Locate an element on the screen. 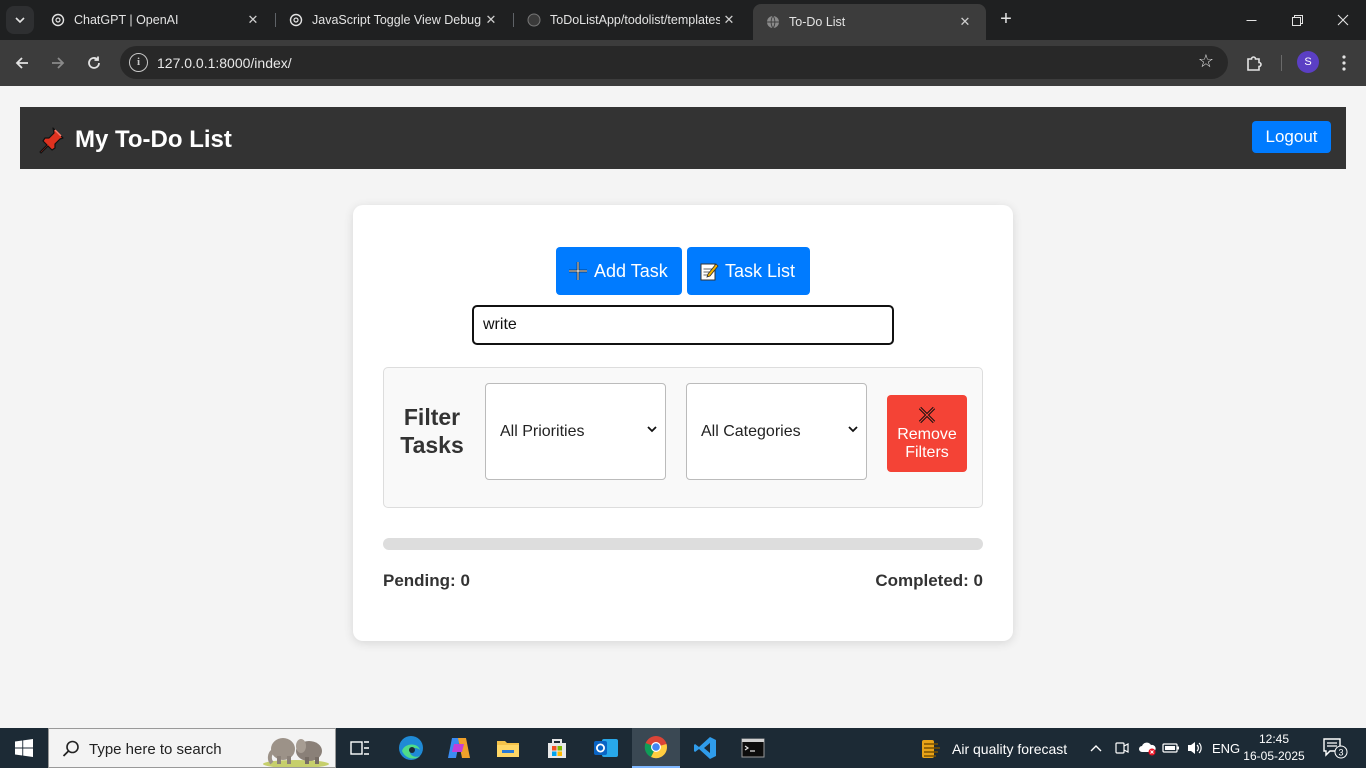 Image resolution: width=1366 pixels, height=768 pixels. url-text: 127.0.0.1:8000/index/ is located at coordinates (224, 63).